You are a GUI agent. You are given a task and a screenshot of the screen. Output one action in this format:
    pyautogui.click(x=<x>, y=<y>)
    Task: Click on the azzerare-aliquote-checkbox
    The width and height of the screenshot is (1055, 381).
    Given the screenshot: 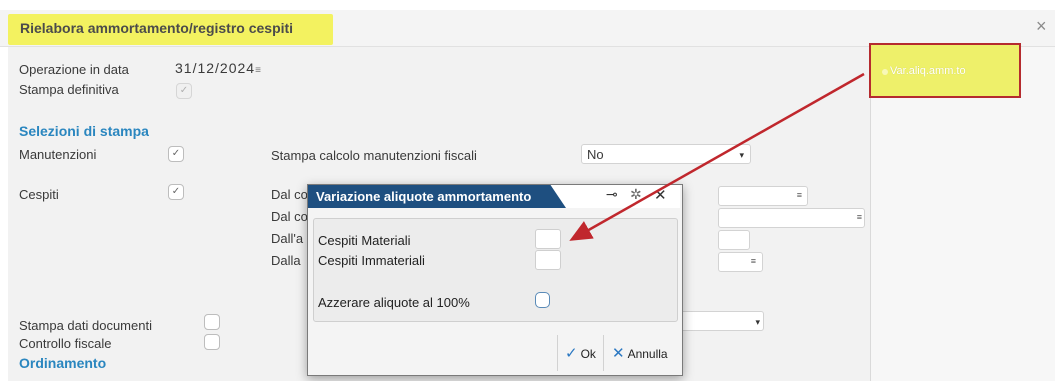 What is the action you would take?
    pyautogui.click(x=542, y=300)
    